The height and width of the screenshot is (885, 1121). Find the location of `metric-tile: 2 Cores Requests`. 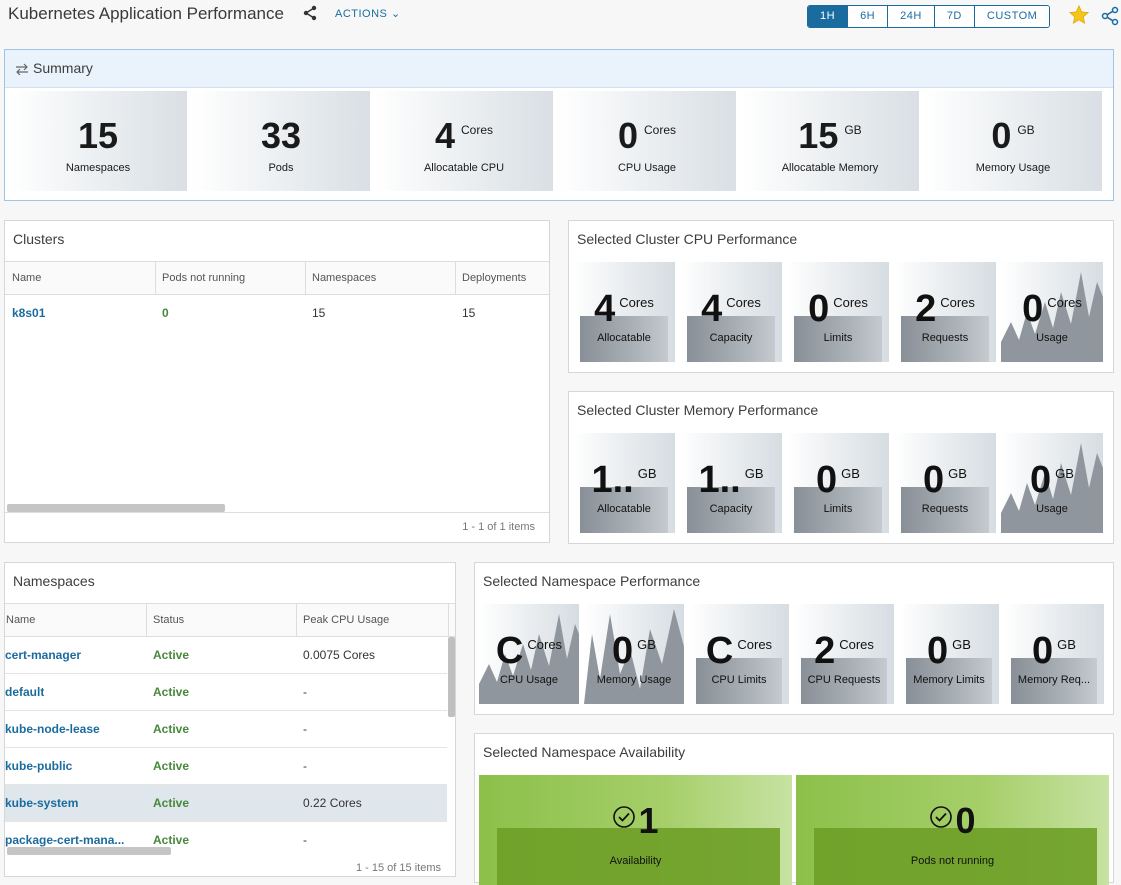

metric-tile: 2 Cores Requests is located at coordinates (945, 312).